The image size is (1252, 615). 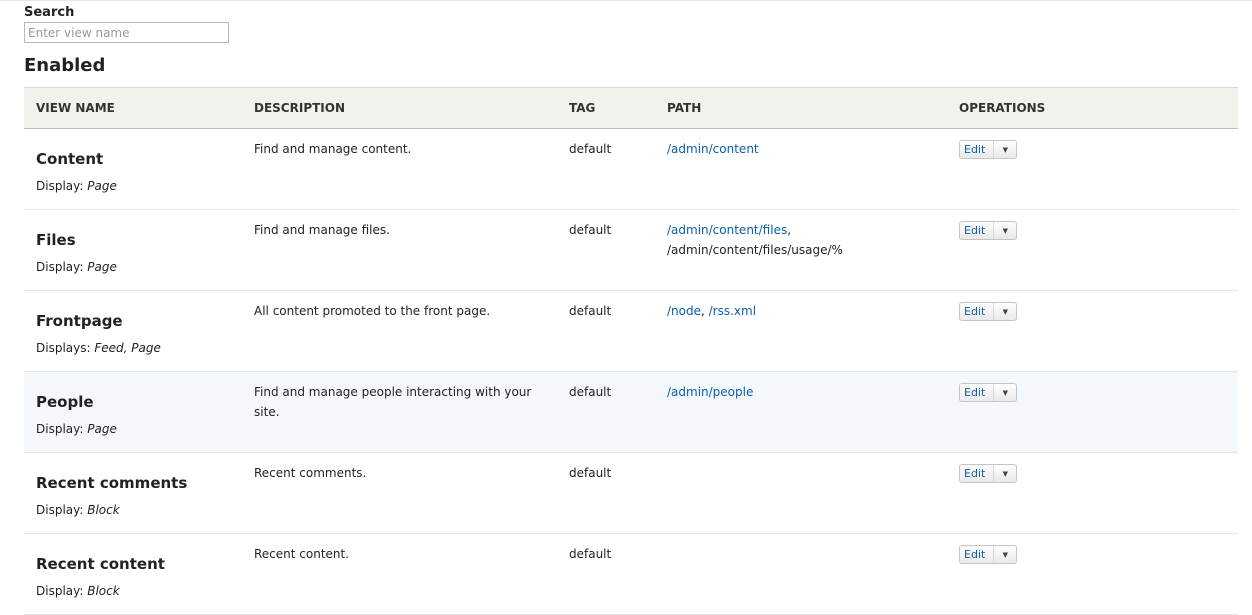 I want to click on cell-view-name: Files Display: Page, so click(x=133, y=250).